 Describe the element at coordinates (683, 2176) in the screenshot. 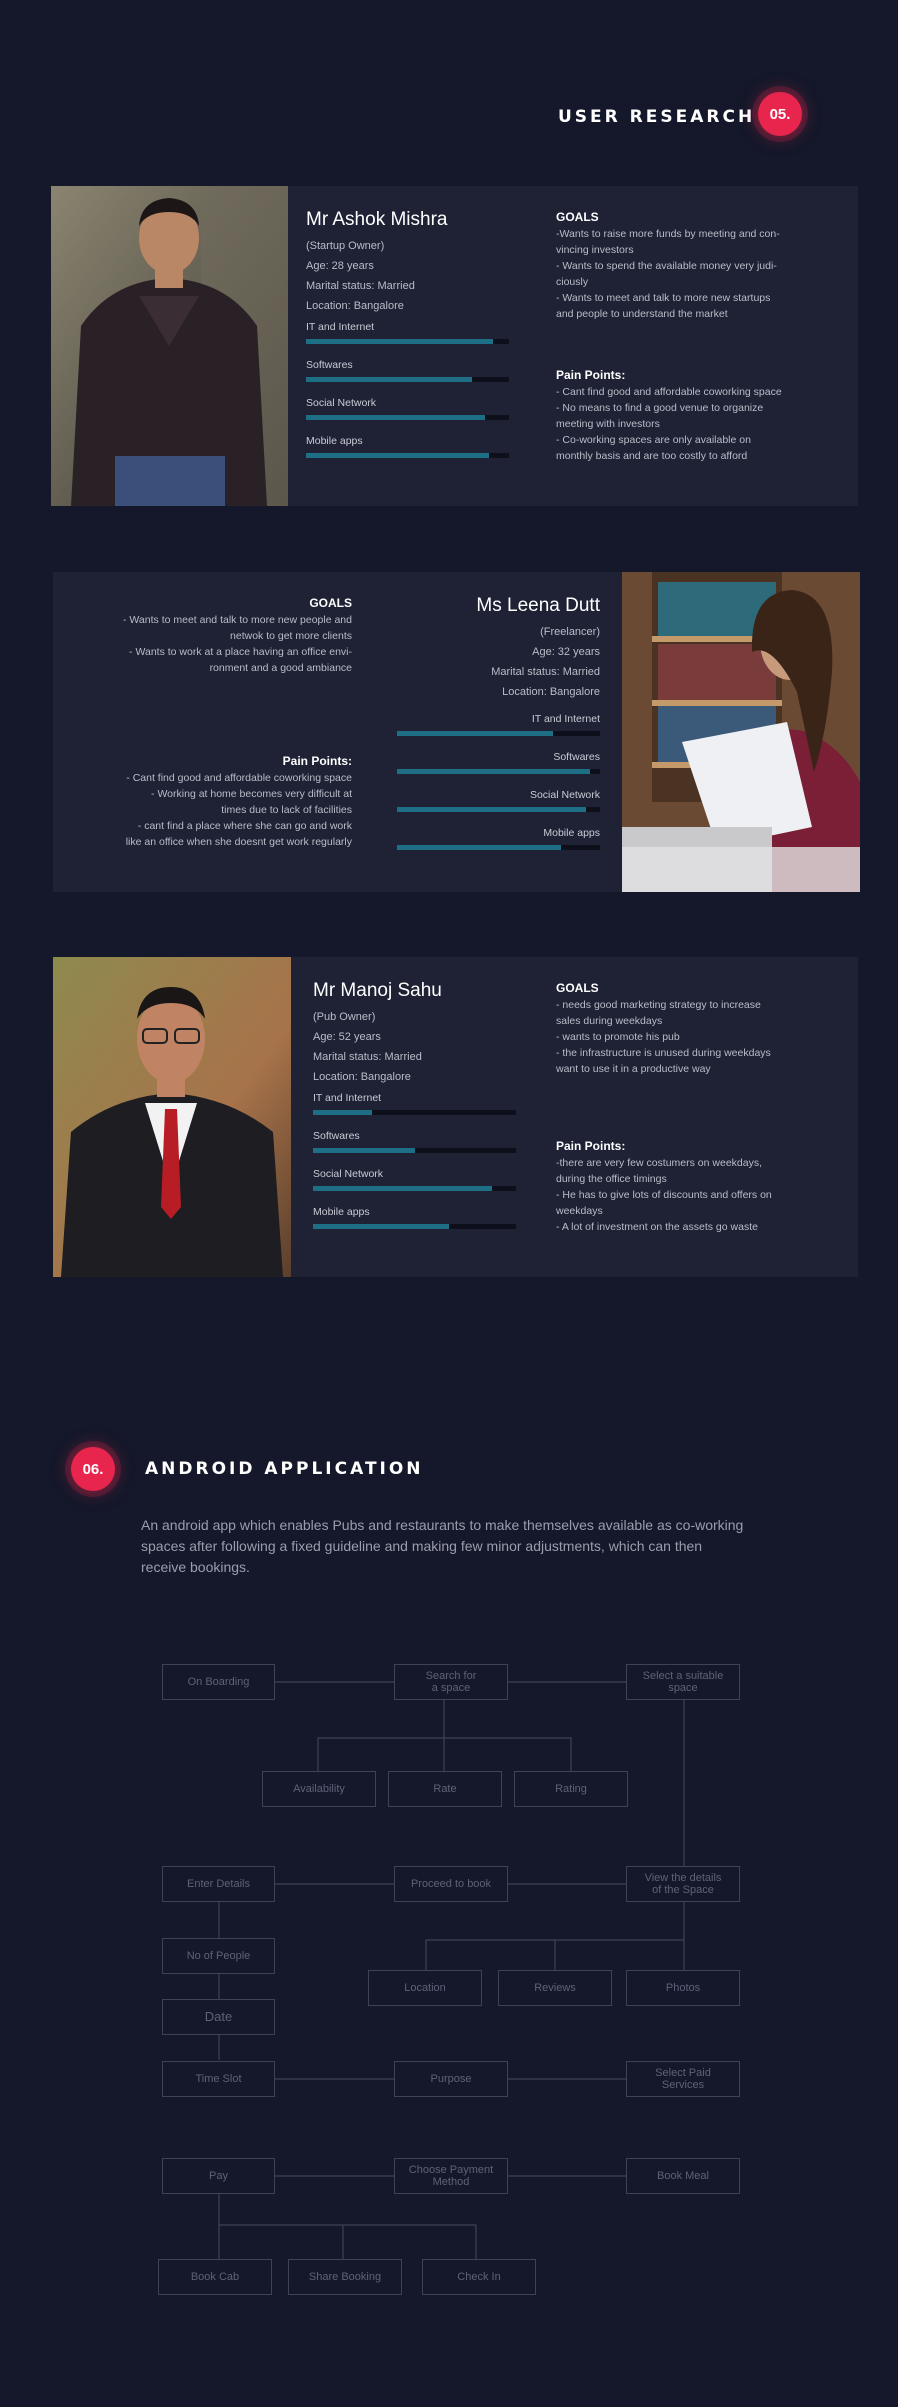

I see `flow-step-book-meal: Book Meal` at that location.